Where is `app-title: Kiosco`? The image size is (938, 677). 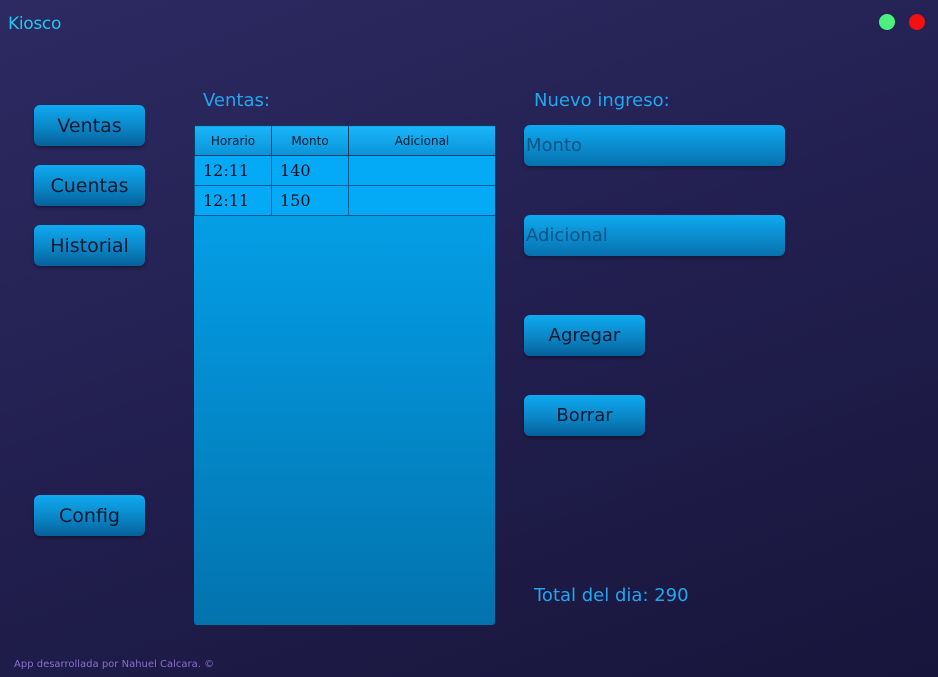 app-title: Kiosco is located at coordinates (35, 24).